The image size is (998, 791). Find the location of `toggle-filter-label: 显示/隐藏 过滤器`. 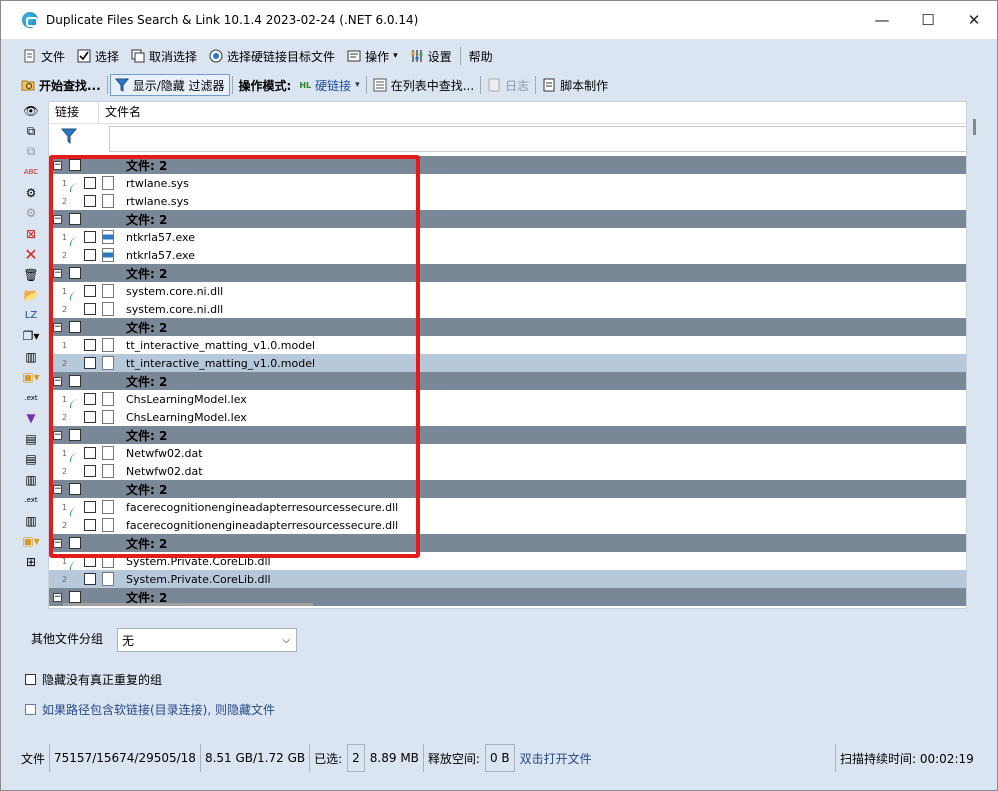

toggle-filter-label: 显示/隐藏 过滤器 is located at coordinates (178, 85).